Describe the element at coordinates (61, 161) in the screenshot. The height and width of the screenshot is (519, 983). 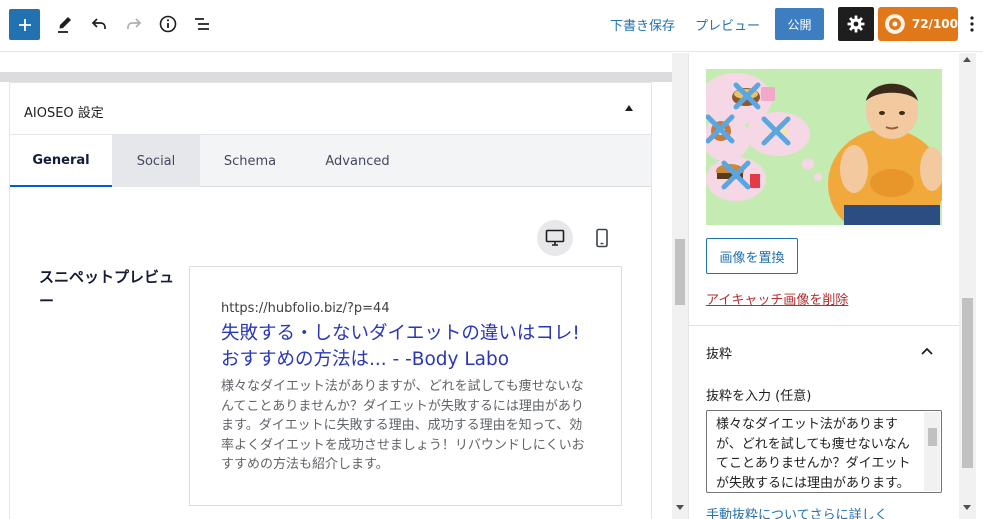
I see `tab-general: General` at that location.